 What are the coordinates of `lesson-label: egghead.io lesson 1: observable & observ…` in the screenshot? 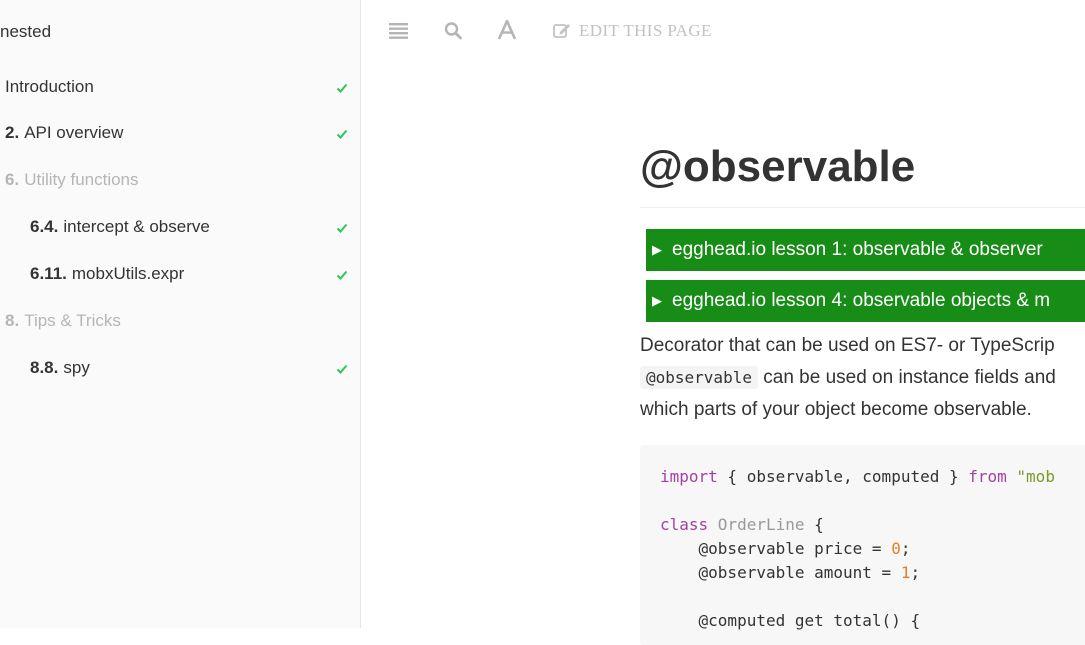 It's located at (857, 249).